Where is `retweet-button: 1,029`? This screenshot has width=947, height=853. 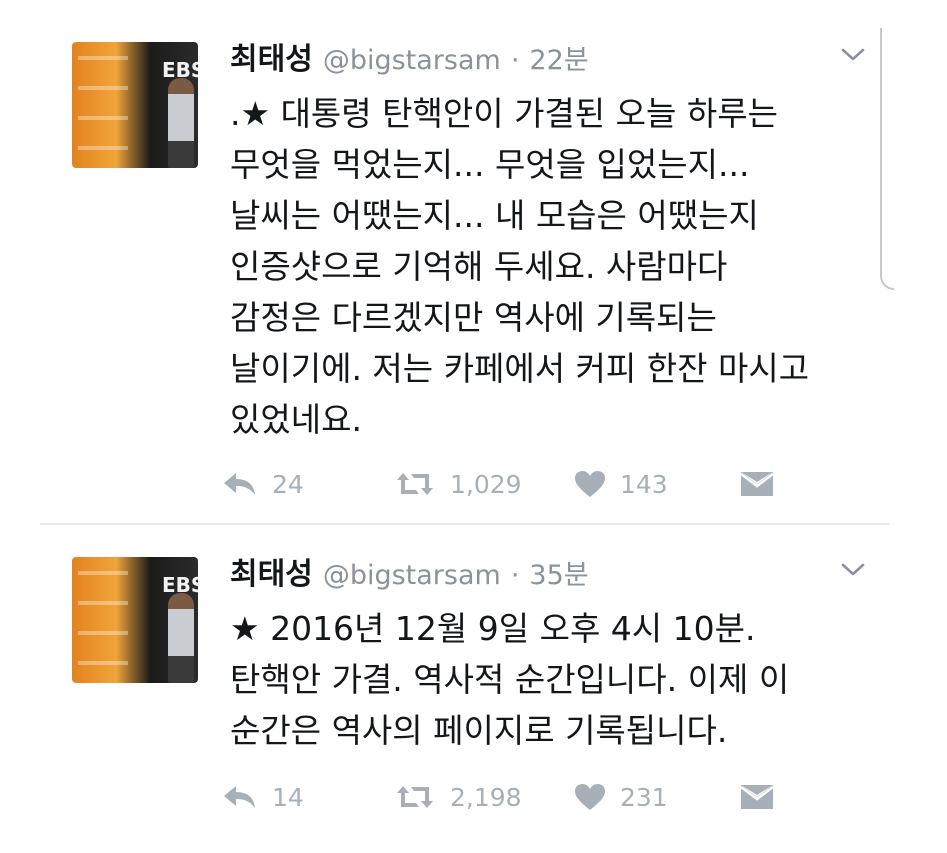 retweet-button: 1,029 is located at coordinates (458, 484).